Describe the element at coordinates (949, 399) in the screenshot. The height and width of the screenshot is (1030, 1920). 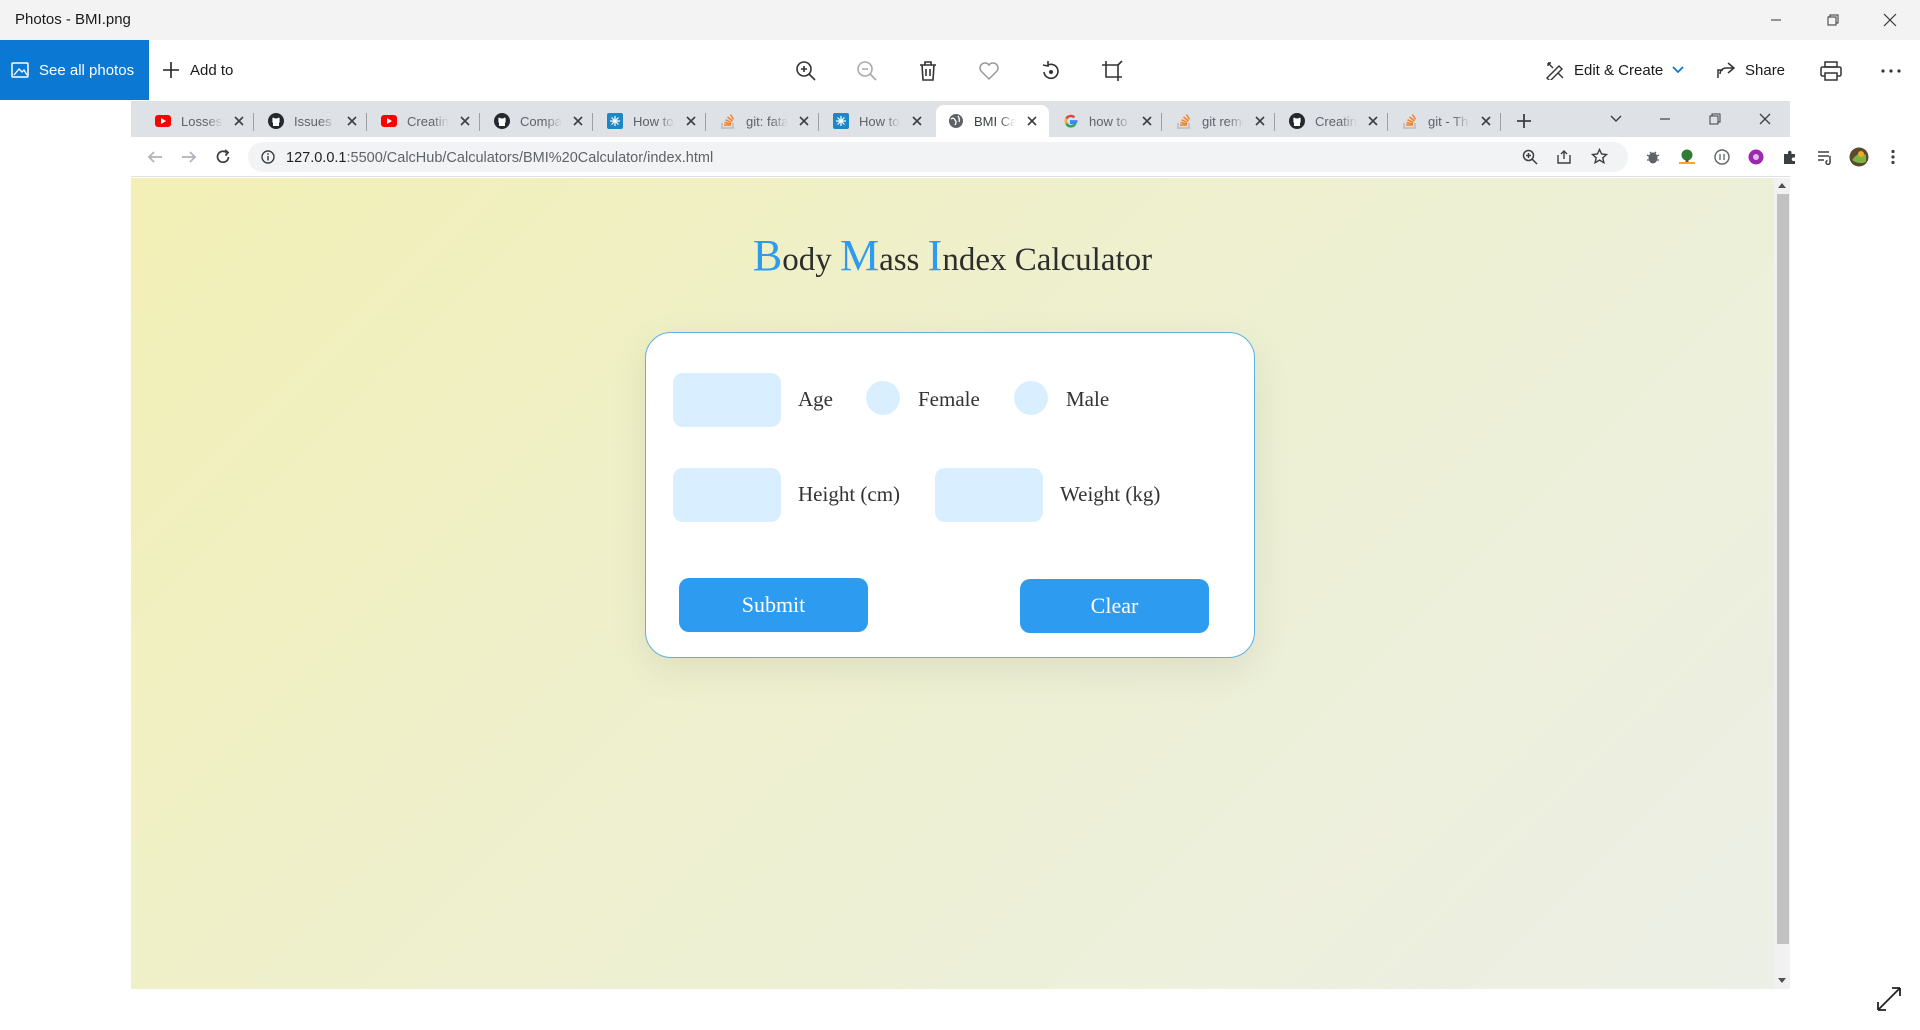
I see `female-label: Female` at that location.